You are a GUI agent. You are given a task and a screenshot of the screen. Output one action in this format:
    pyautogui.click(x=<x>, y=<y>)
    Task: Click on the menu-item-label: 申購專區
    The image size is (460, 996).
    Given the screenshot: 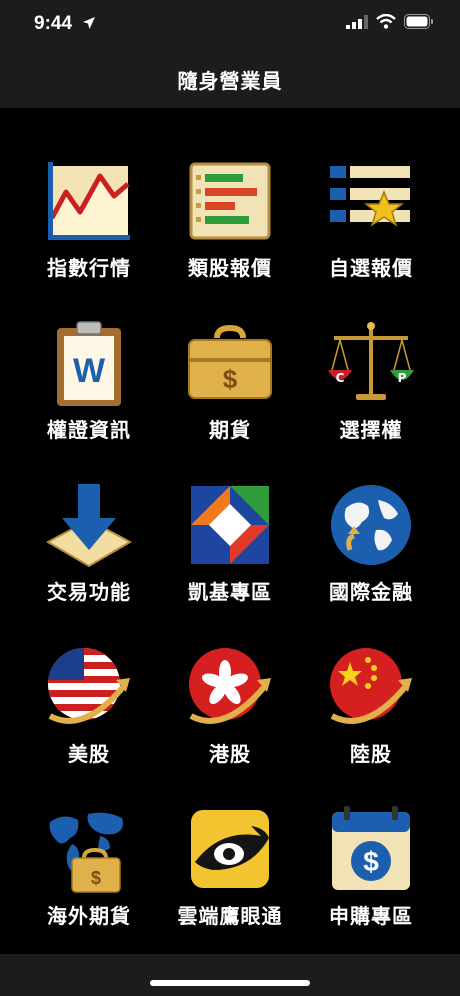 What is the action you would take?
    pyautogui.click(x=371, y=916)
    